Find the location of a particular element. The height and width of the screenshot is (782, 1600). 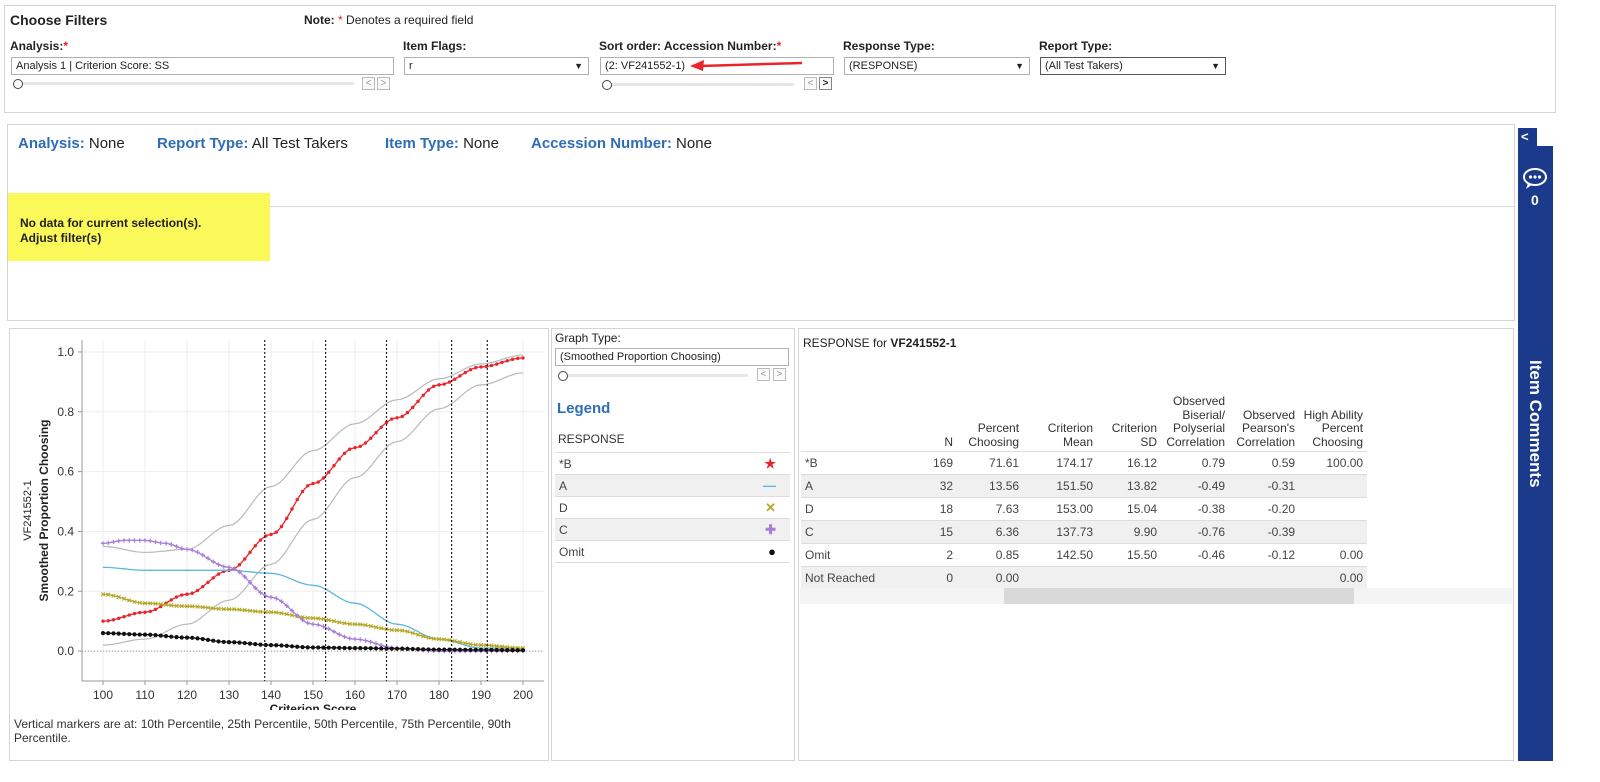

item-type-summary: Item Type: None is located at coordinates (442, 143).